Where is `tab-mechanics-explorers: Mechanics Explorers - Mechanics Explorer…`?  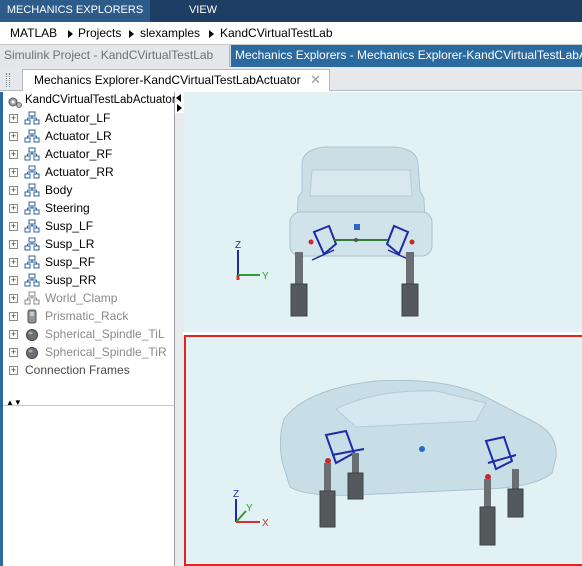 tab-mechanics-explorers: Mechanics Explorers - Mechanics Explorer… is located at coordinates (406, 56).